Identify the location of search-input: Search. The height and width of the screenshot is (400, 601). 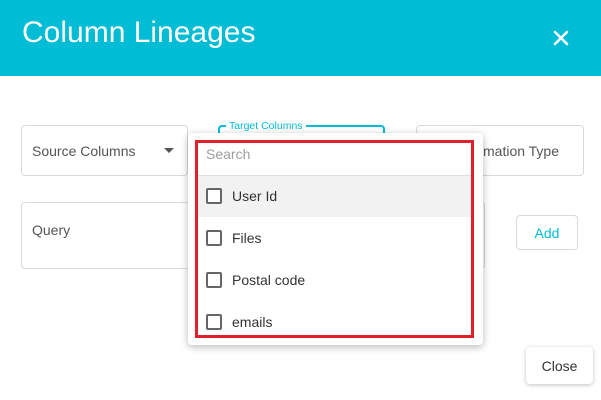
(336, 155).